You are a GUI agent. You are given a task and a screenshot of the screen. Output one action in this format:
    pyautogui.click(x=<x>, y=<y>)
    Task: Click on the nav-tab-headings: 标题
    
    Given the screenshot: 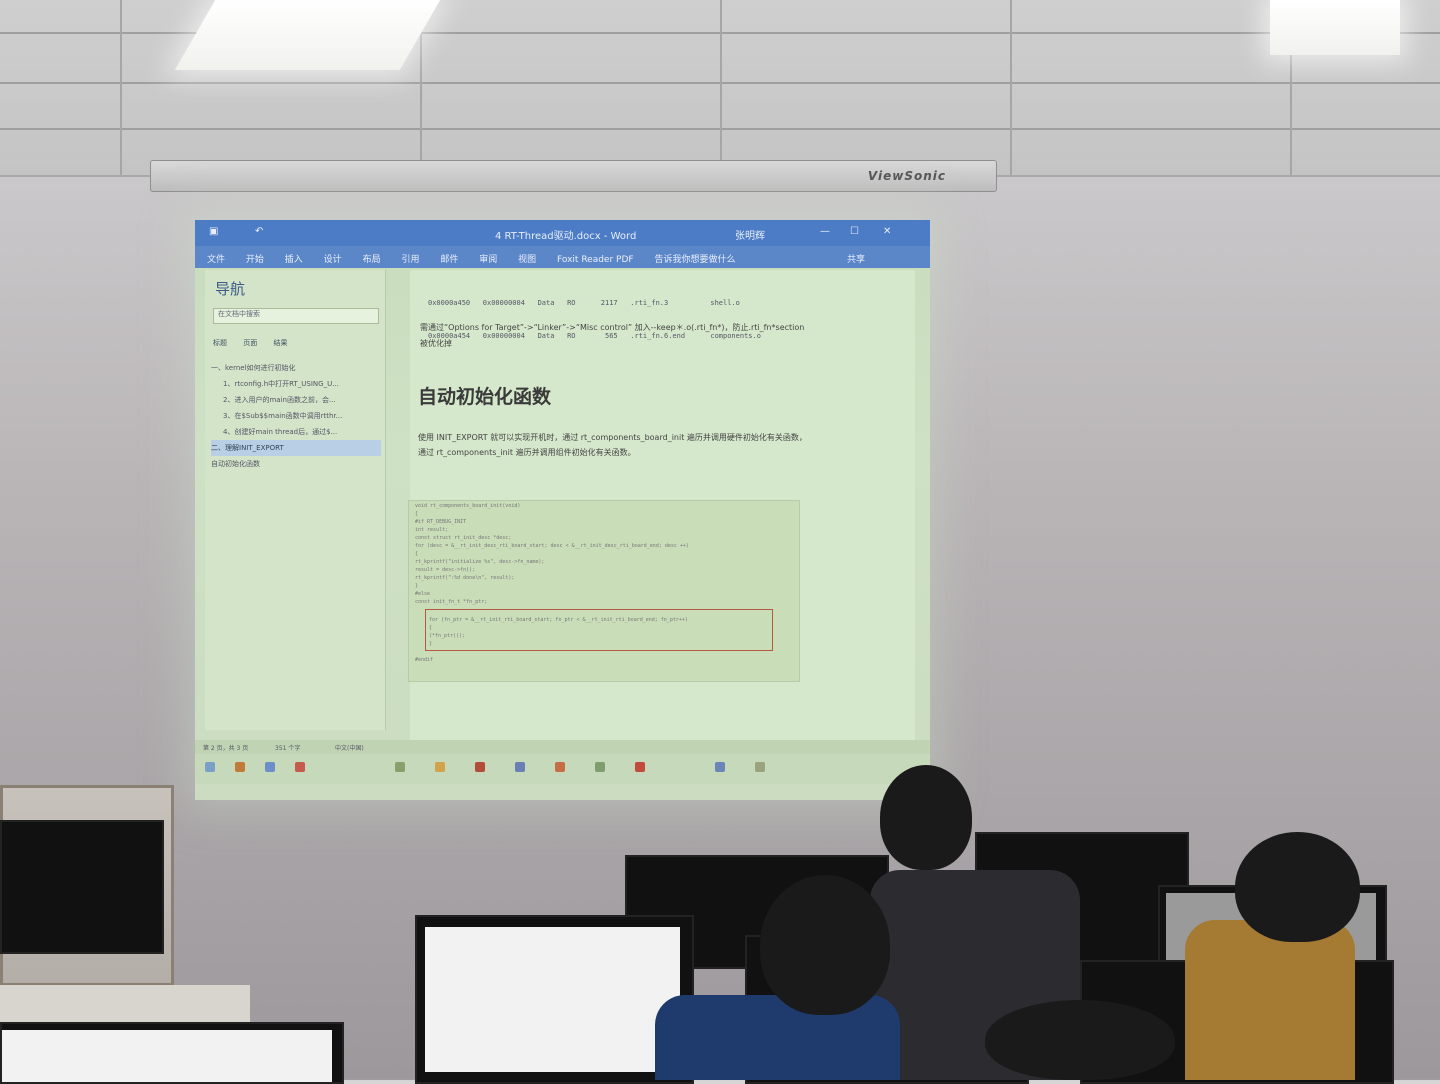 What is the action you would take?
    pyautogui.click(x=220, y=343)
    